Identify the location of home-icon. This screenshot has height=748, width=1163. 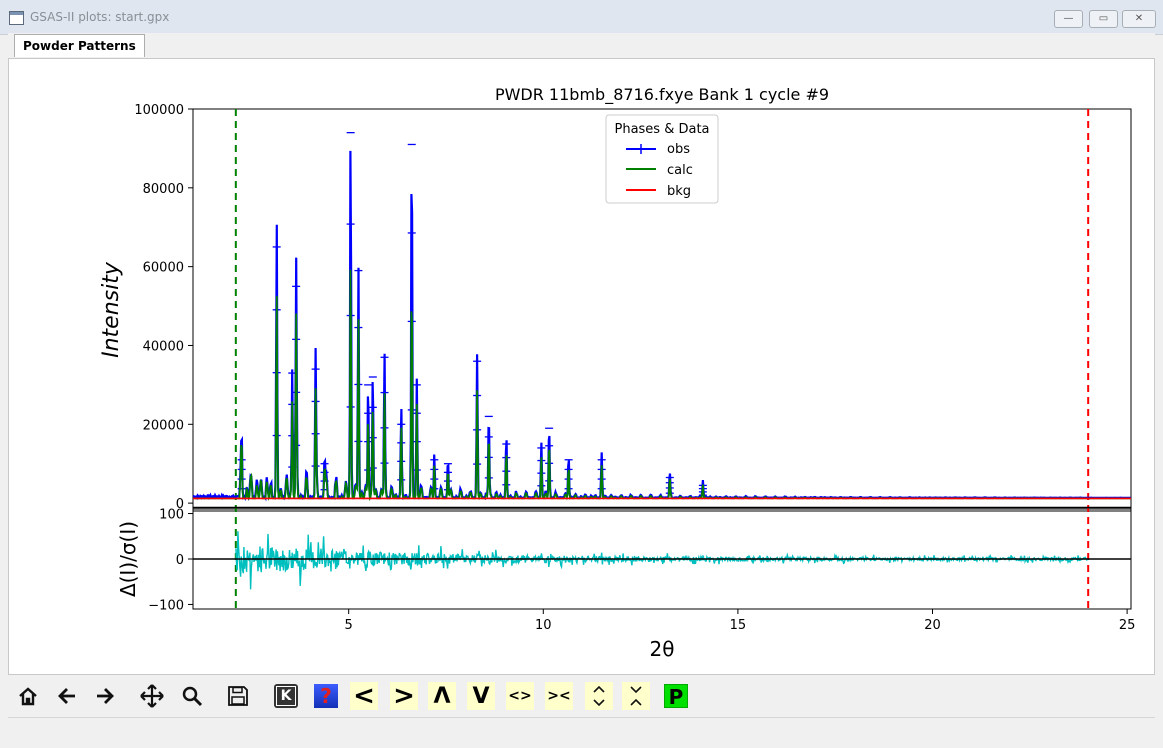
(28, 696).